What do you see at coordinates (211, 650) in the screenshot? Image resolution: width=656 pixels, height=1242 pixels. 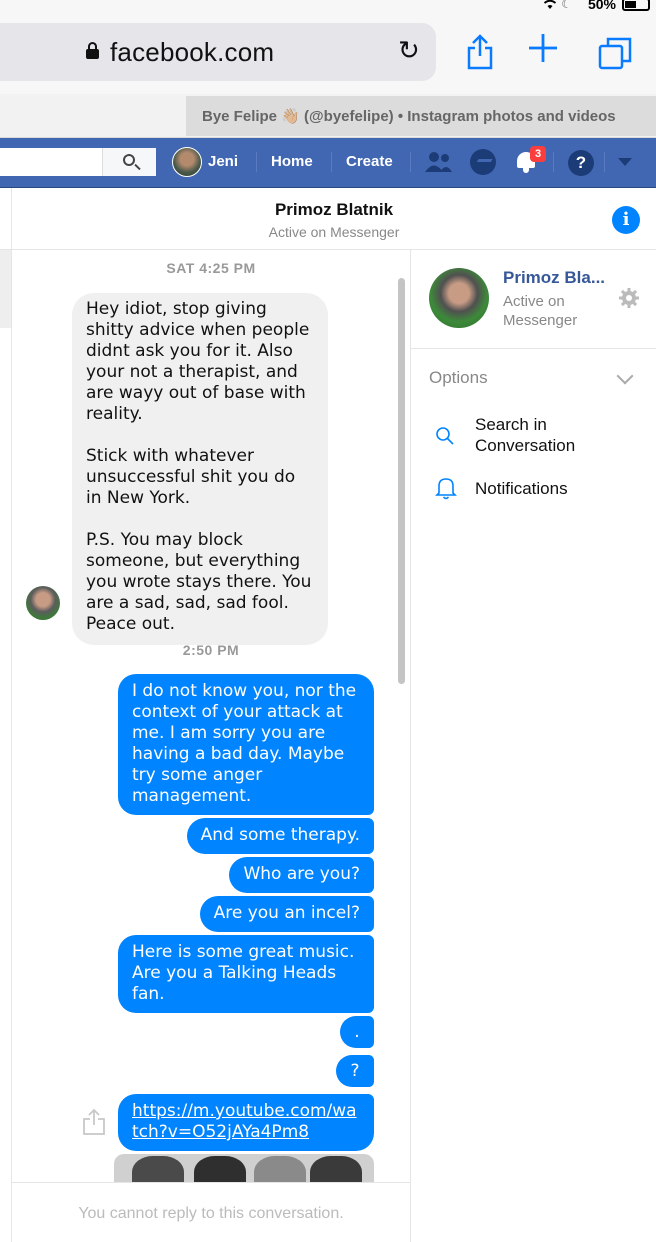 I see `timestamp: 2:50 PM` at bounding box center [211, 650].